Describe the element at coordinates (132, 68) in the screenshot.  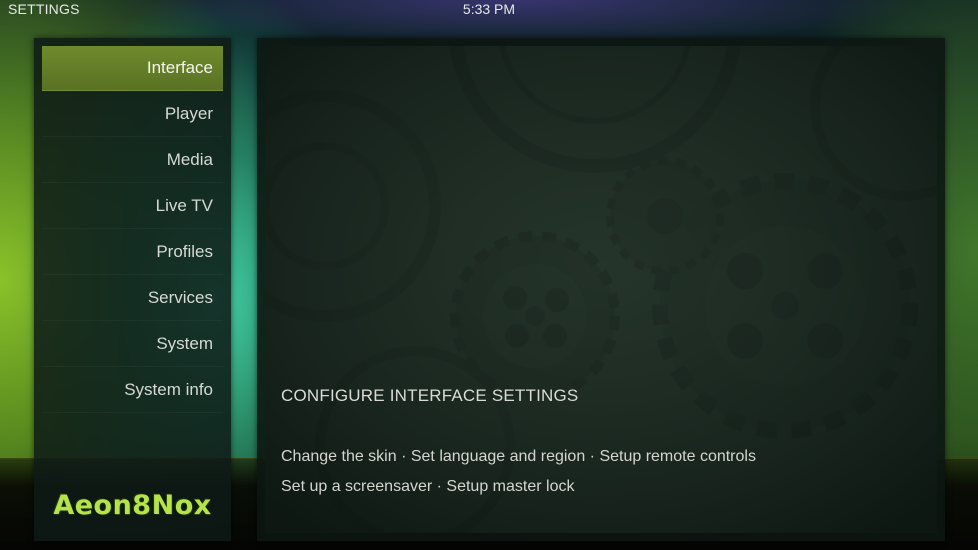
I see `sidebar-item-interface: Interface` at that location.